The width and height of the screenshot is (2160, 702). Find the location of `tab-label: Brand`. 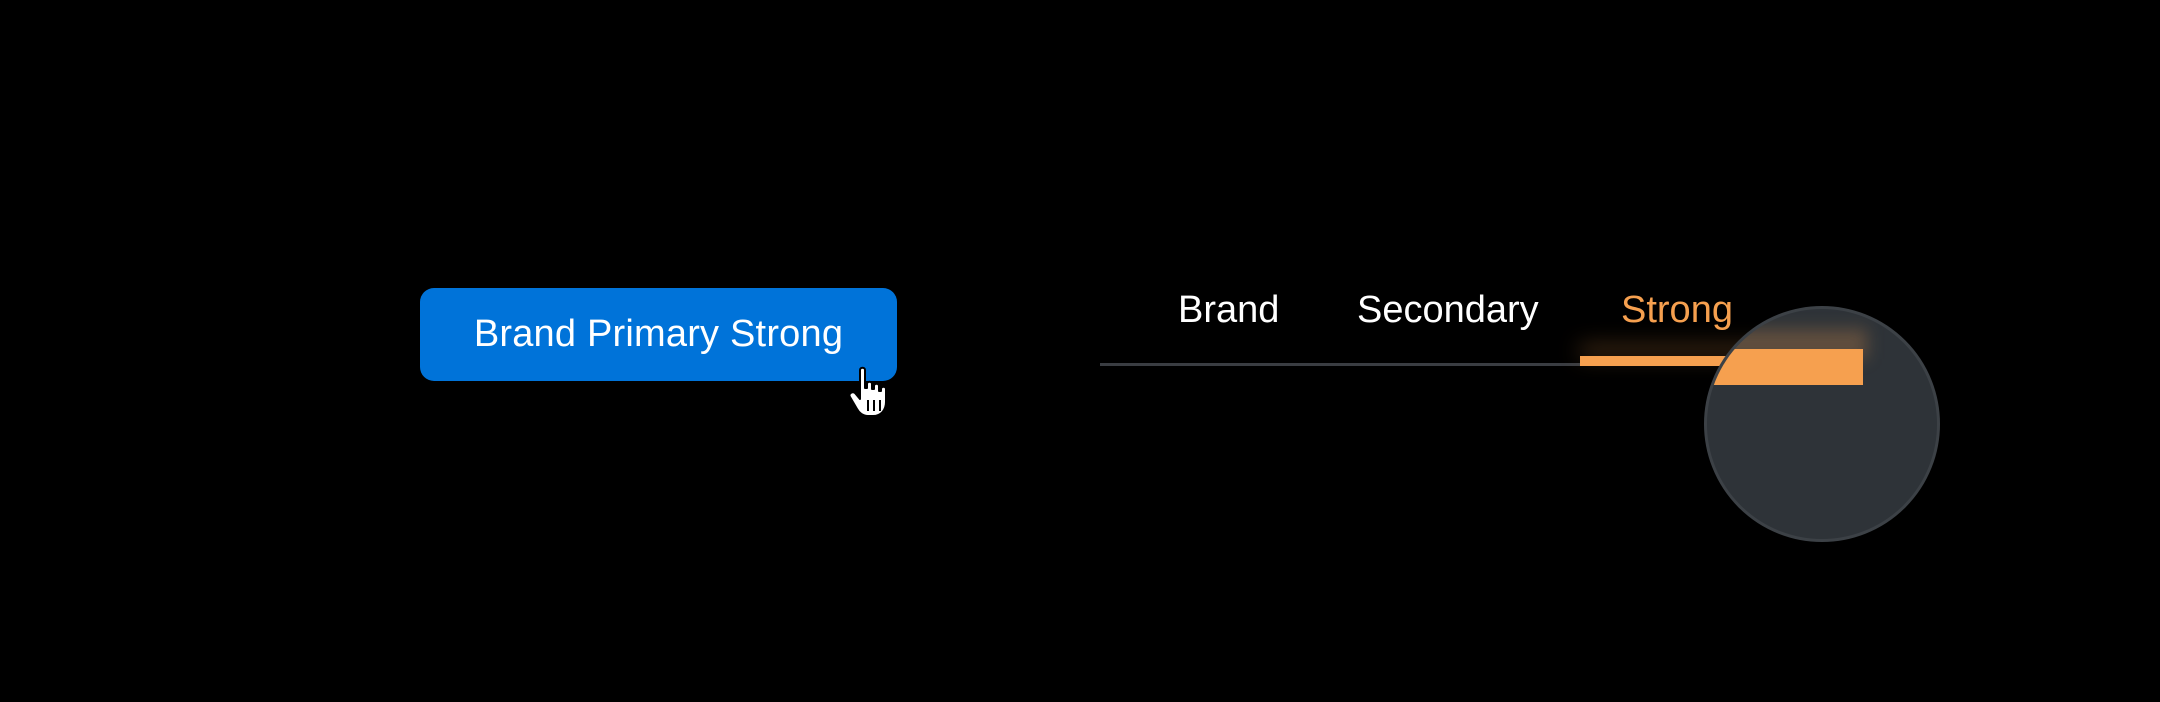

tab-label: Brand is located at coordinates (1229, 310).